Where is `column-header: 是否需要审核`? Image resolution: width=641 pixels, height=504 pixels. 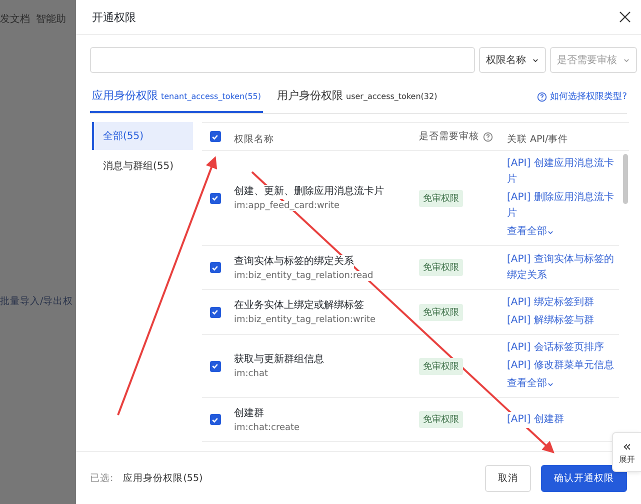 column-header: 是否需要审核 is located at coordinates (449, 136).